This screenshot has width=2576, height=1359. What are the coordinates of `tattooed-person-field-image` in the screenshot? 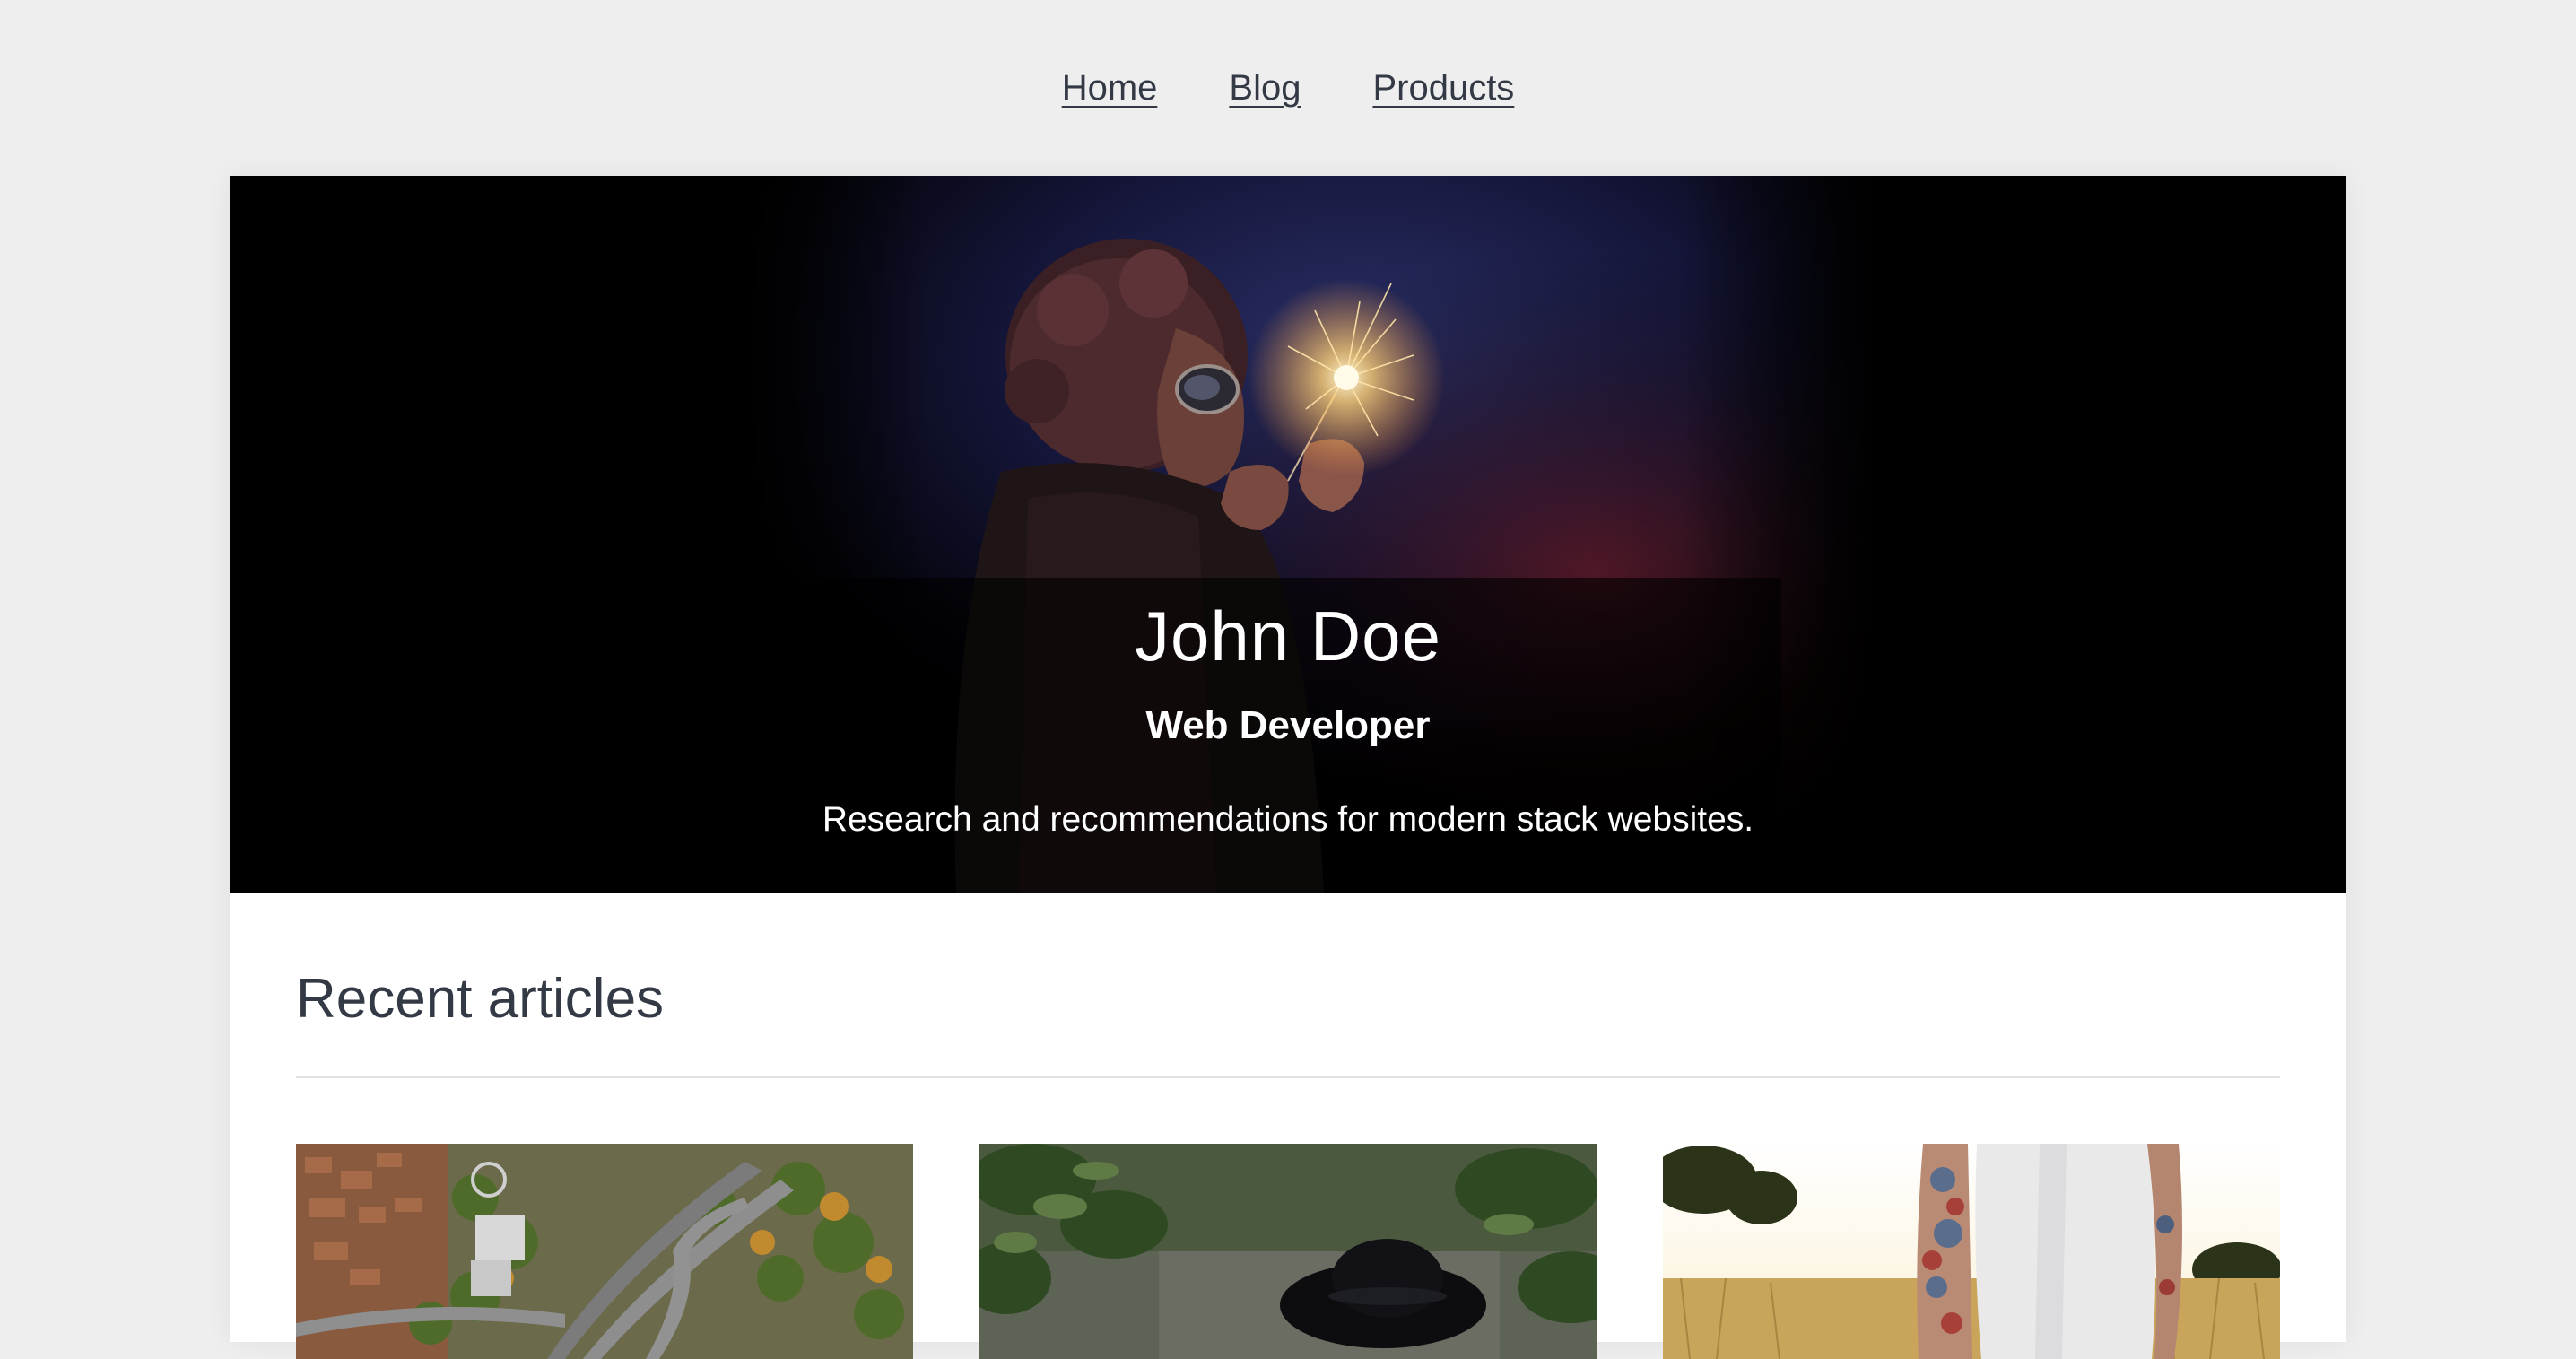 It's located at (1971, 1251).